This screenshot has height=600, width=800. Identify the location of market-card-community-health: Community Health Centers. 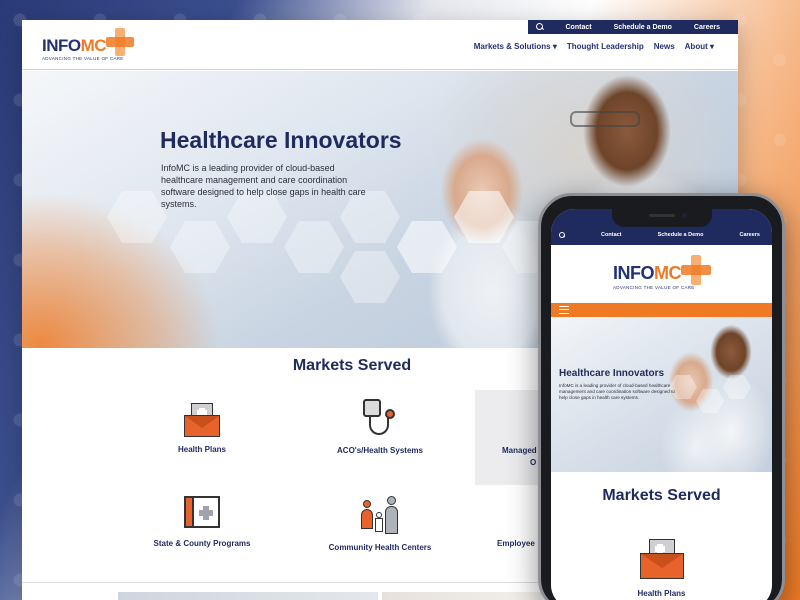
(380, 537).